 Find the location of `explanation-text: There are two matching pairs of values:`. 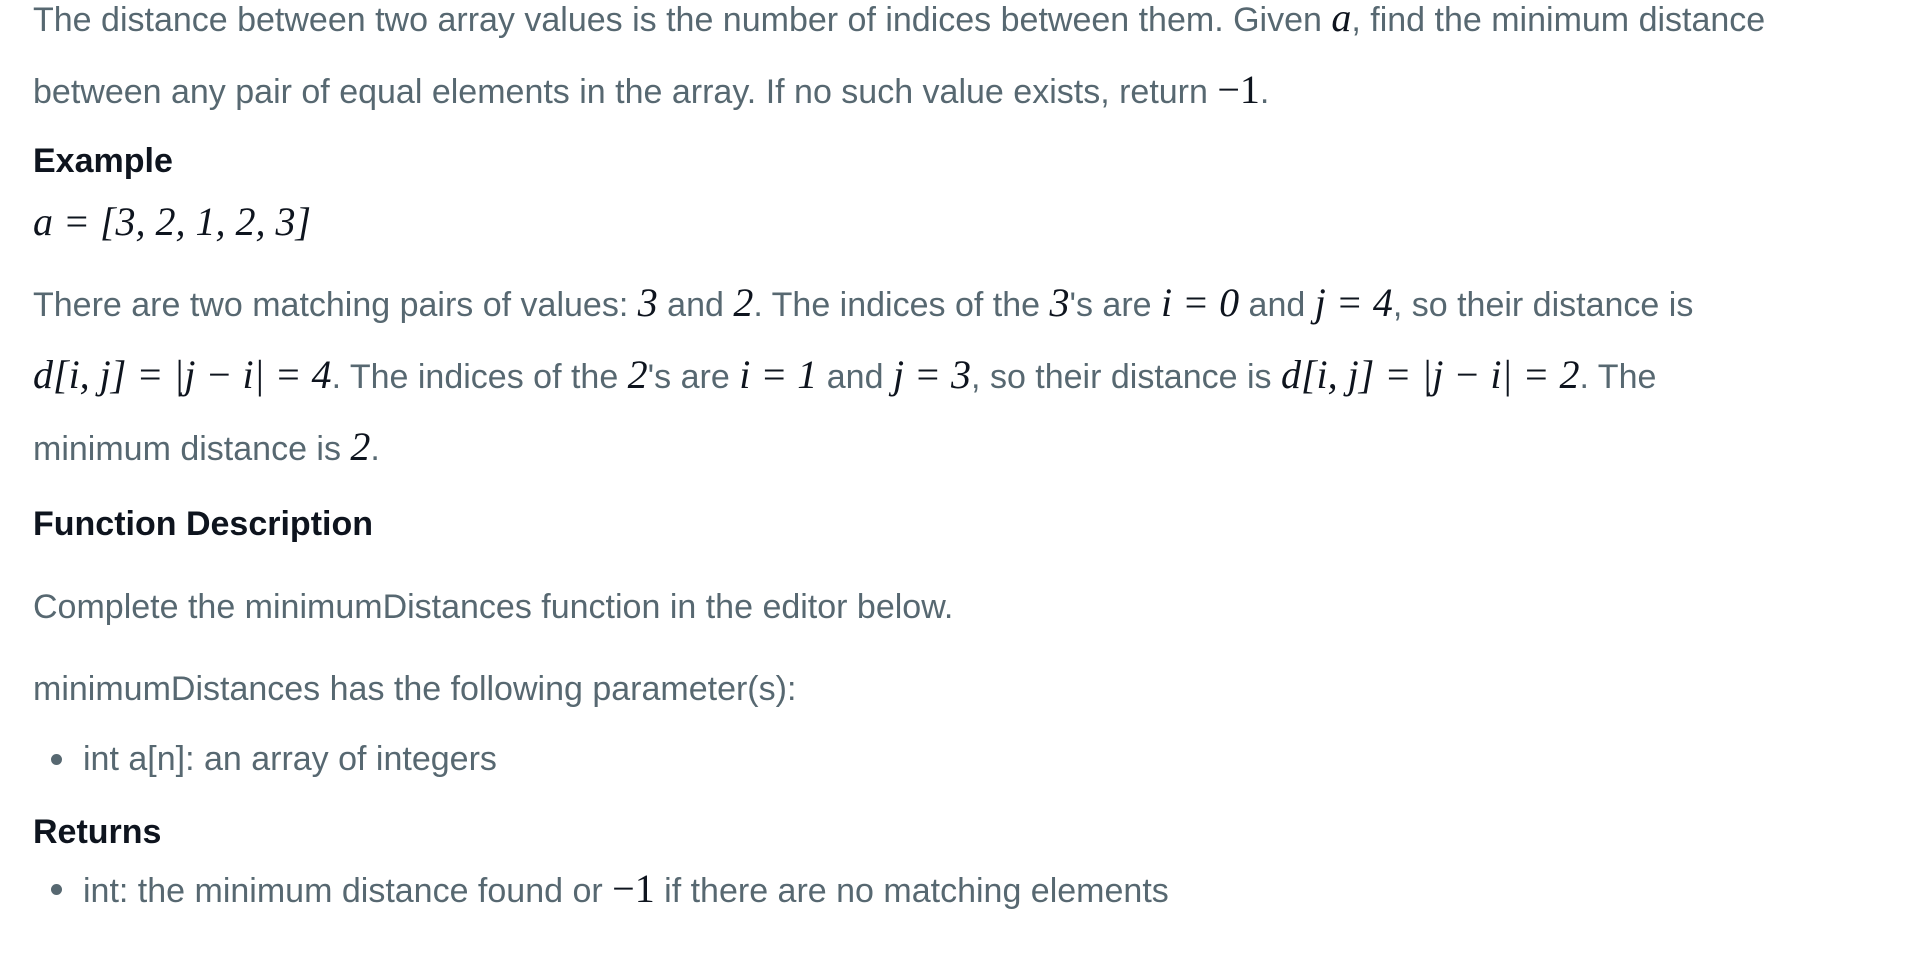

explanation-text: There are two matching pairs of values: is located at coordinates (335, 305).